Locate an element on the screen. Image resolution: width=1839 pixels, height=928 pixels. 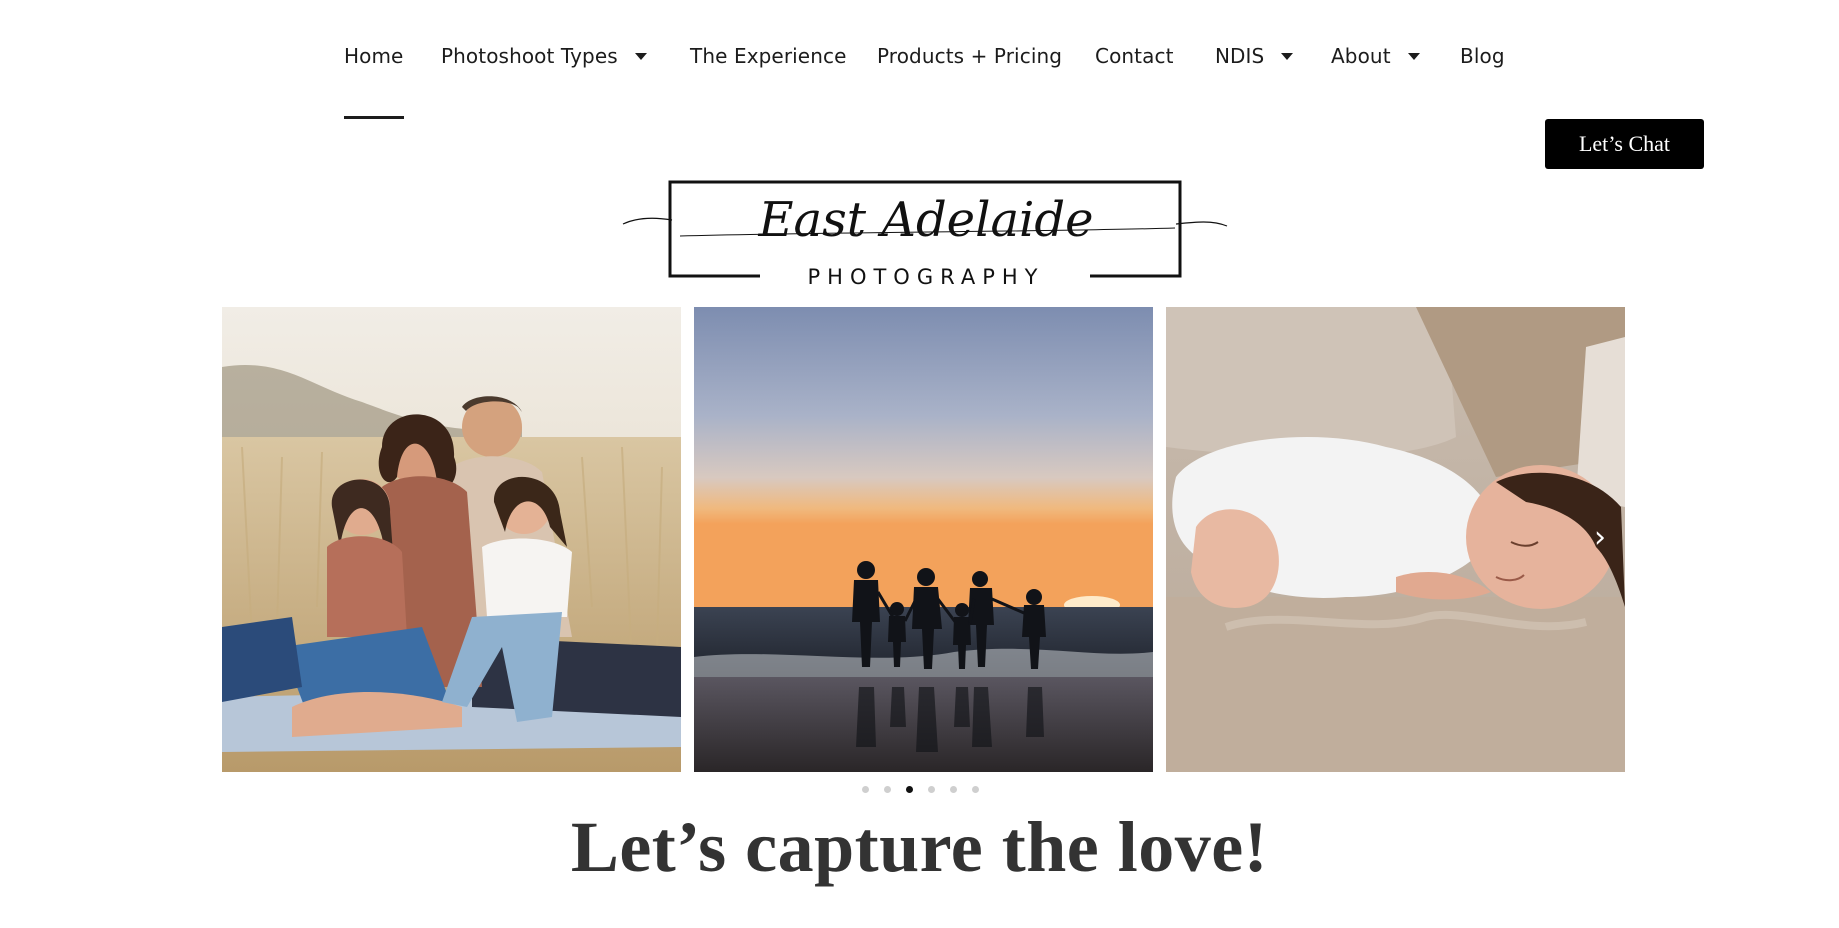
carousel-slide-family-field is located at coordinates (451, 539).